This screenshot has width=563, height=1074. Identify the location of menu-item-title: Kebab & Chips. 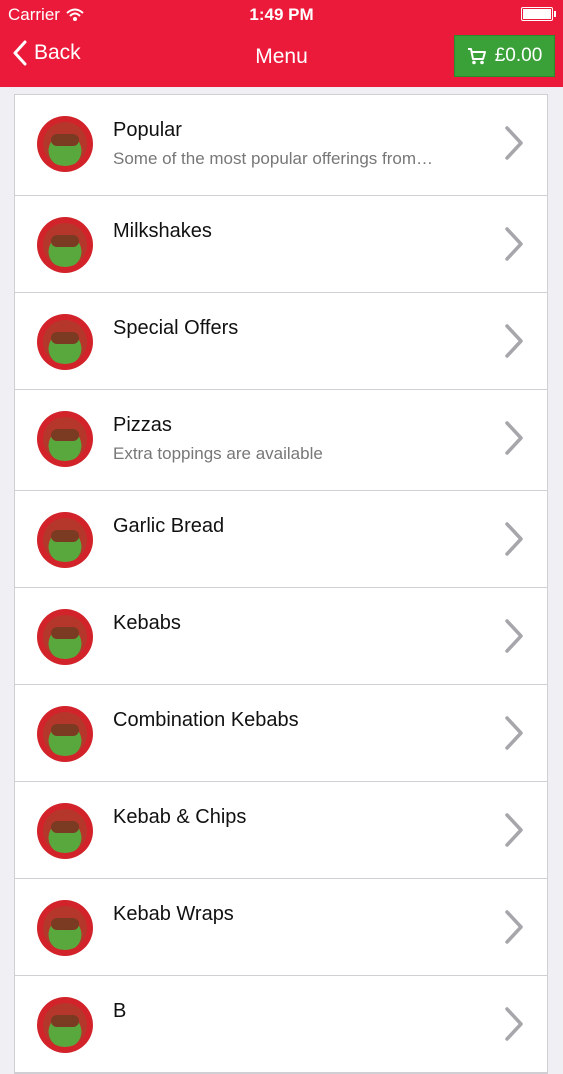
(180, 817).